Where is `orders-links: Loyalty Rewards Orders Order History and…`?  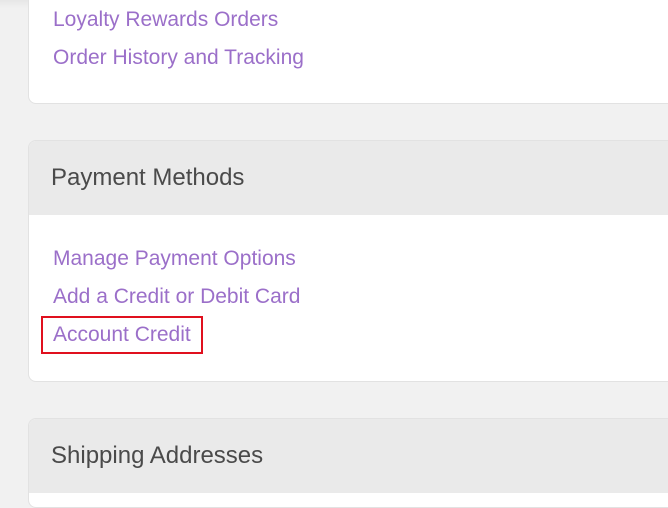
orders-links: Loyalty Rewards Orders Order History and… is located at coordinates (348, 38).